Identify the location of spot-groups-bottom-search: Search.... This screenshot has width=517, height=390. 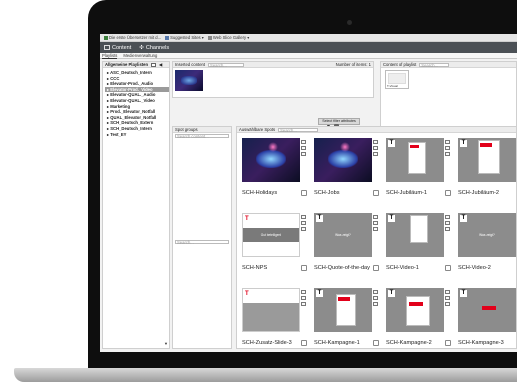
(202, 242).